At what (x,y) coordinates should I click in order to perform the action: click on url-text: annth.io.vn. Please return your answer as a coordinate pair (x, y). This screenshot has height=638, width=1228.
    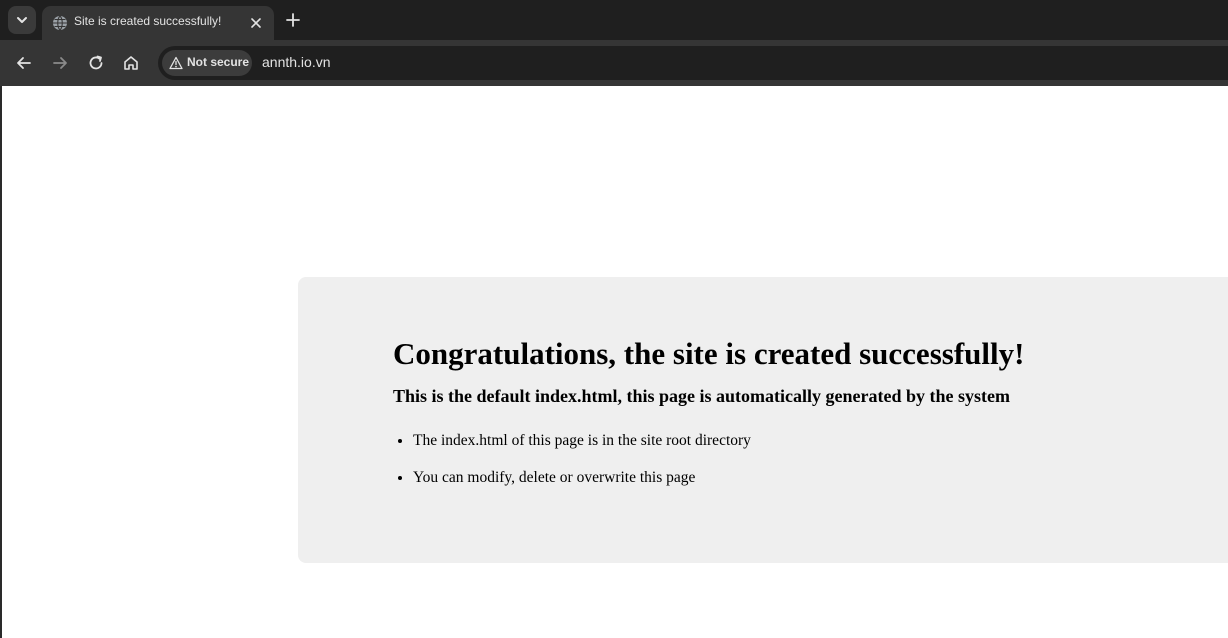
    Looking at the image, I should click on (296, 62).